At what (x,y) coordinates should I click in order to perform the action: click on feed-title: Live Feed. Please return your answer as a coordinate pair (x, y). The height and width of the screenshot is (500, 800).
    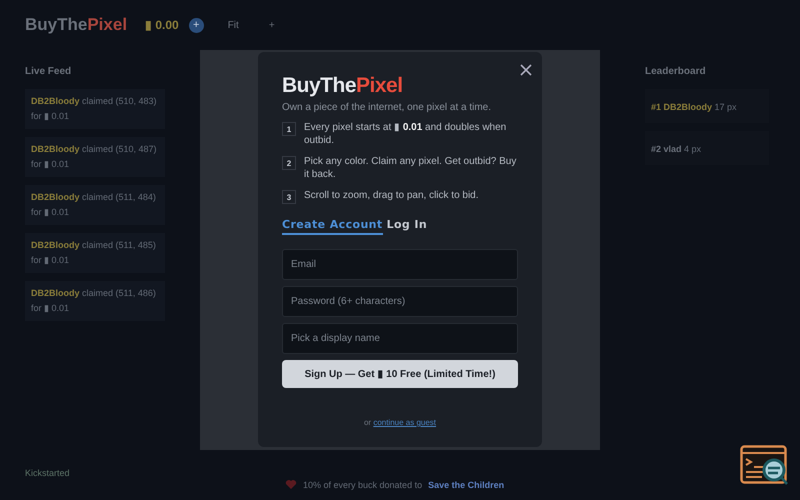
    Looking at the image, I should click on (48, 71).